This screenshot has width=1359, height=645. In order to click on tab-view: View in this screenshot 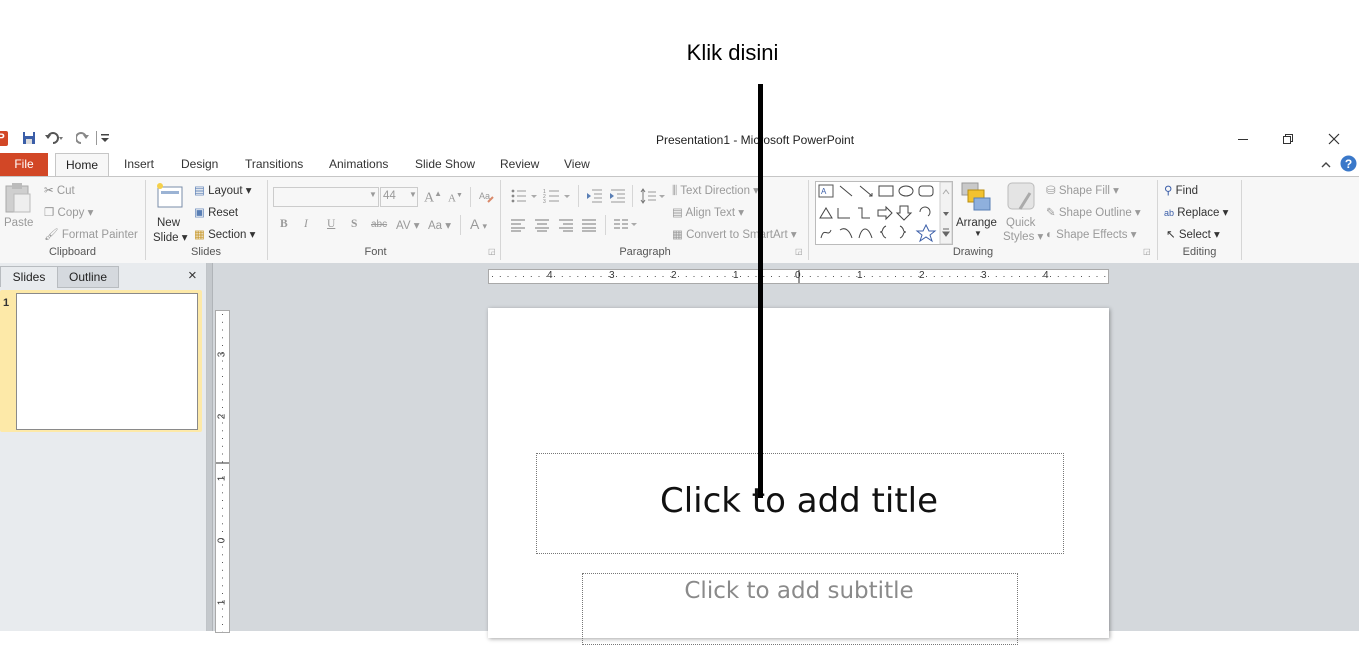, I will do `click(577, 164)`.